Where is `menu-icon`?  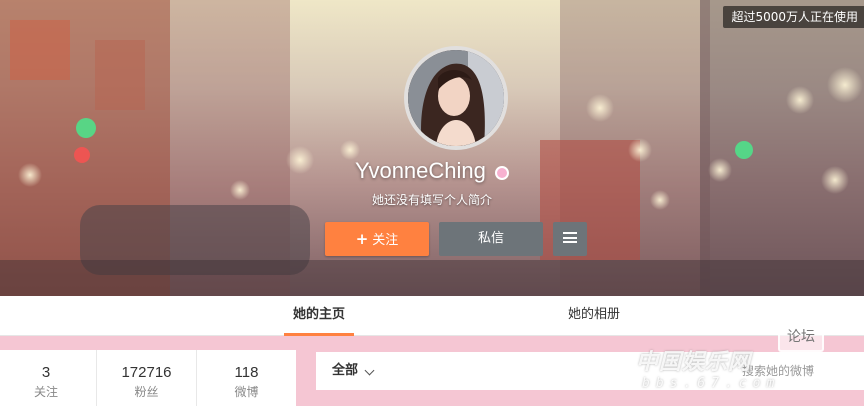
menu-icon is located at coordinates (570, 237).